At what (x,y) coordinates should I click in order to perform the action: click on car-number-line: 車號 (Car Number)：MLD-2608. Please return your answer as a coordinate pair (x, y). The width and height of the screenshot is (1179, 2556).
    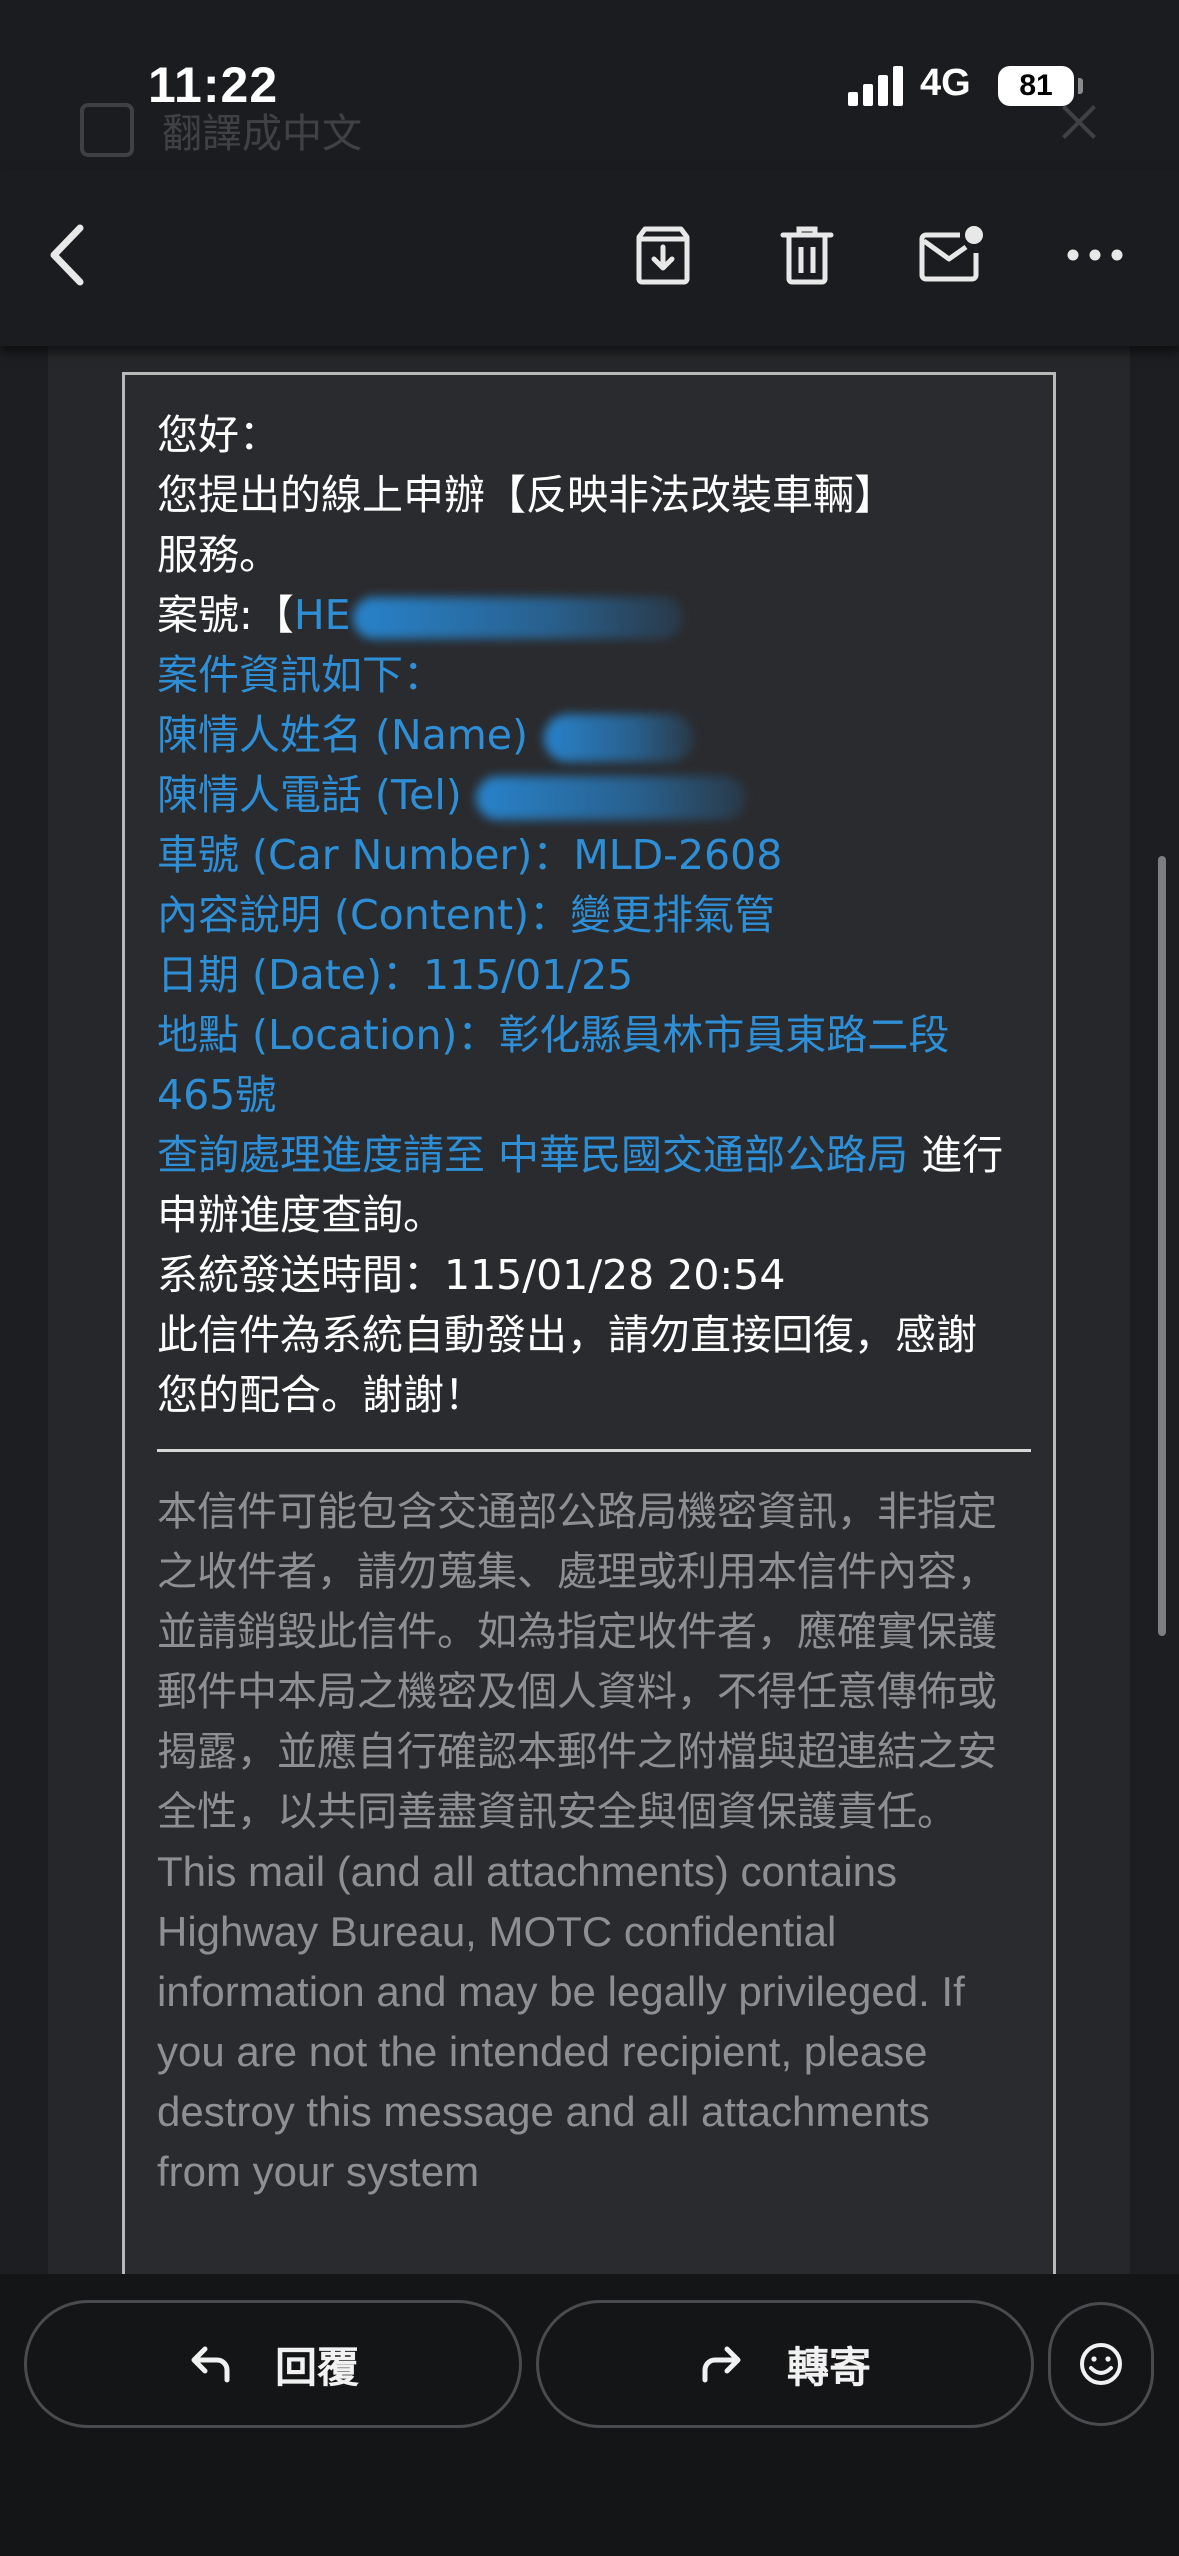
    Looking at the image, I should click on (470, 855).